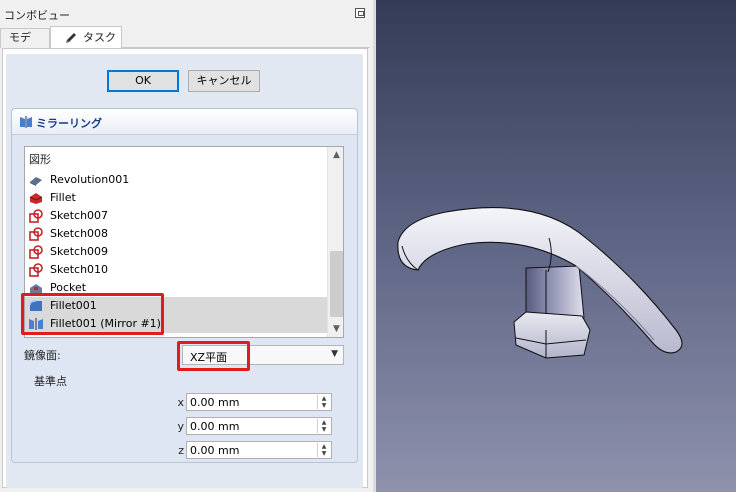 The image size is (736, 492). What do you see at coordinates (335, 155) in the screenshot?
I see `scroll-up-icon: ▲` at bounding box center [335, 155].